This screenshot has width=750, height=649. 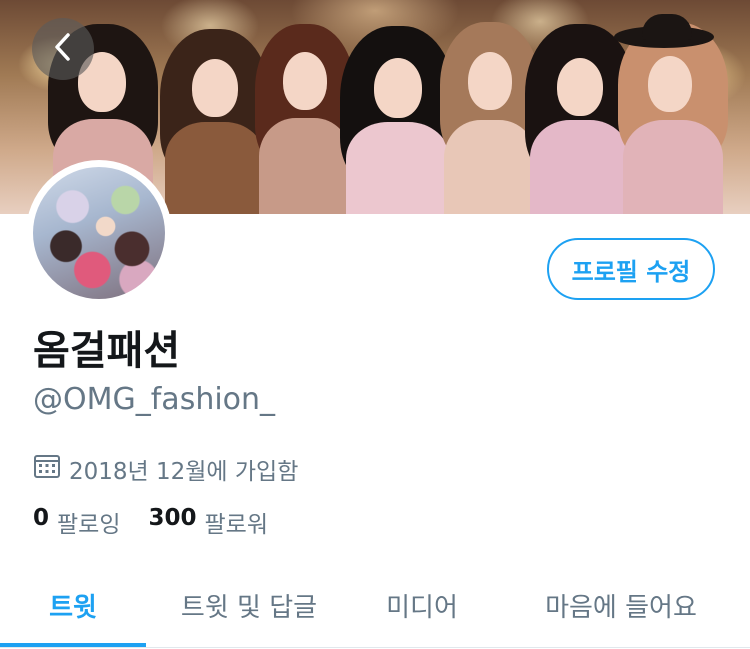 What do you see at coordinates (47, 469) in the screenshot?
I see `calendar-icon` at bounding box center [47, 469].